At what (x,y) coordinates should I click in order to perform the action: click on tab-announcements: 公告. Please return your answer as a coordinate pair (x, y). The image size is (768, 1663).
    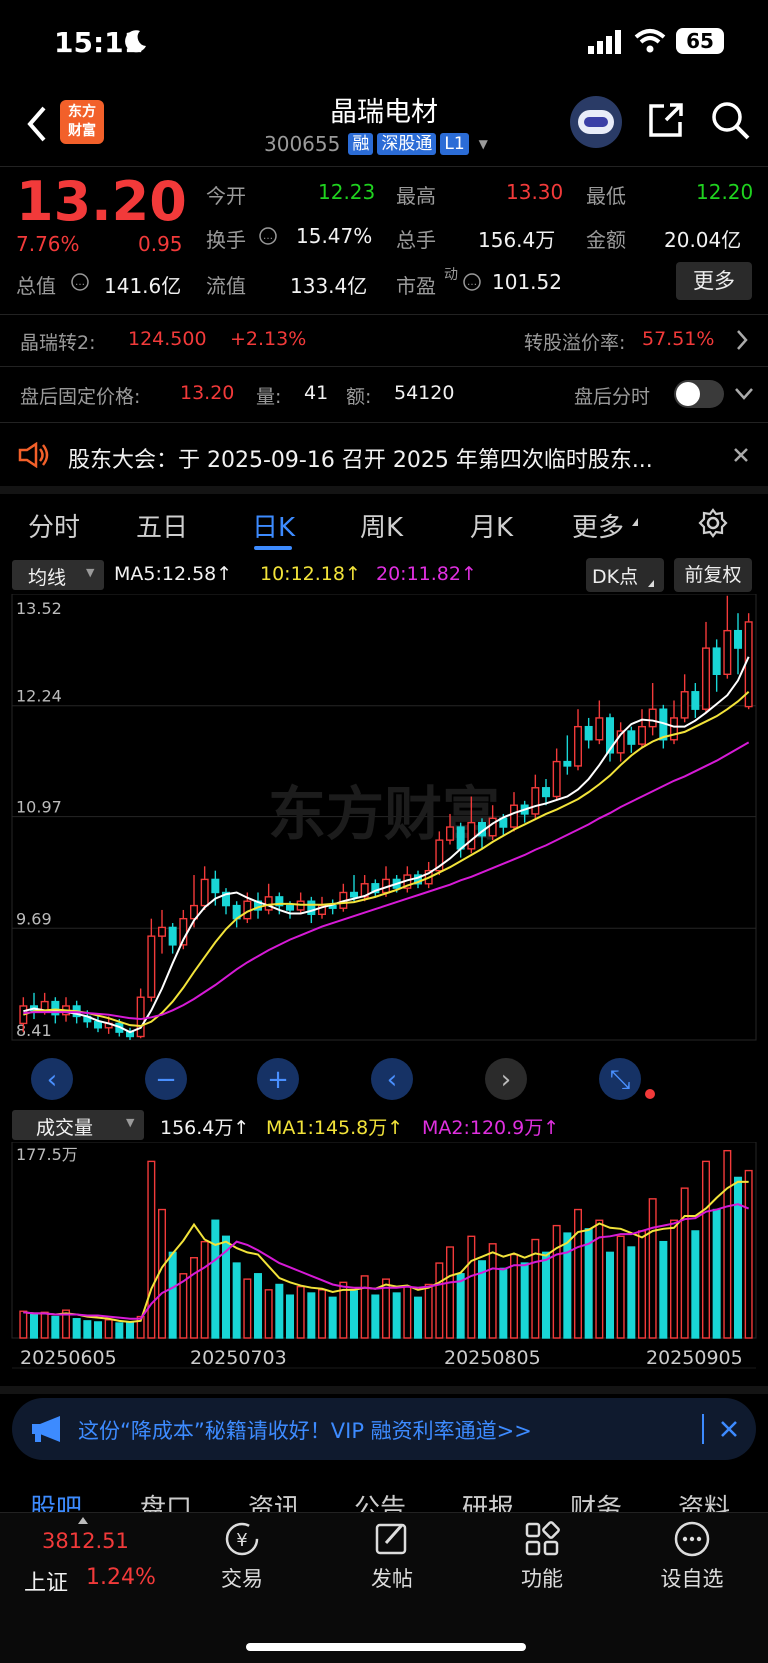
    Looking at the image, I should click on (380, 1500).